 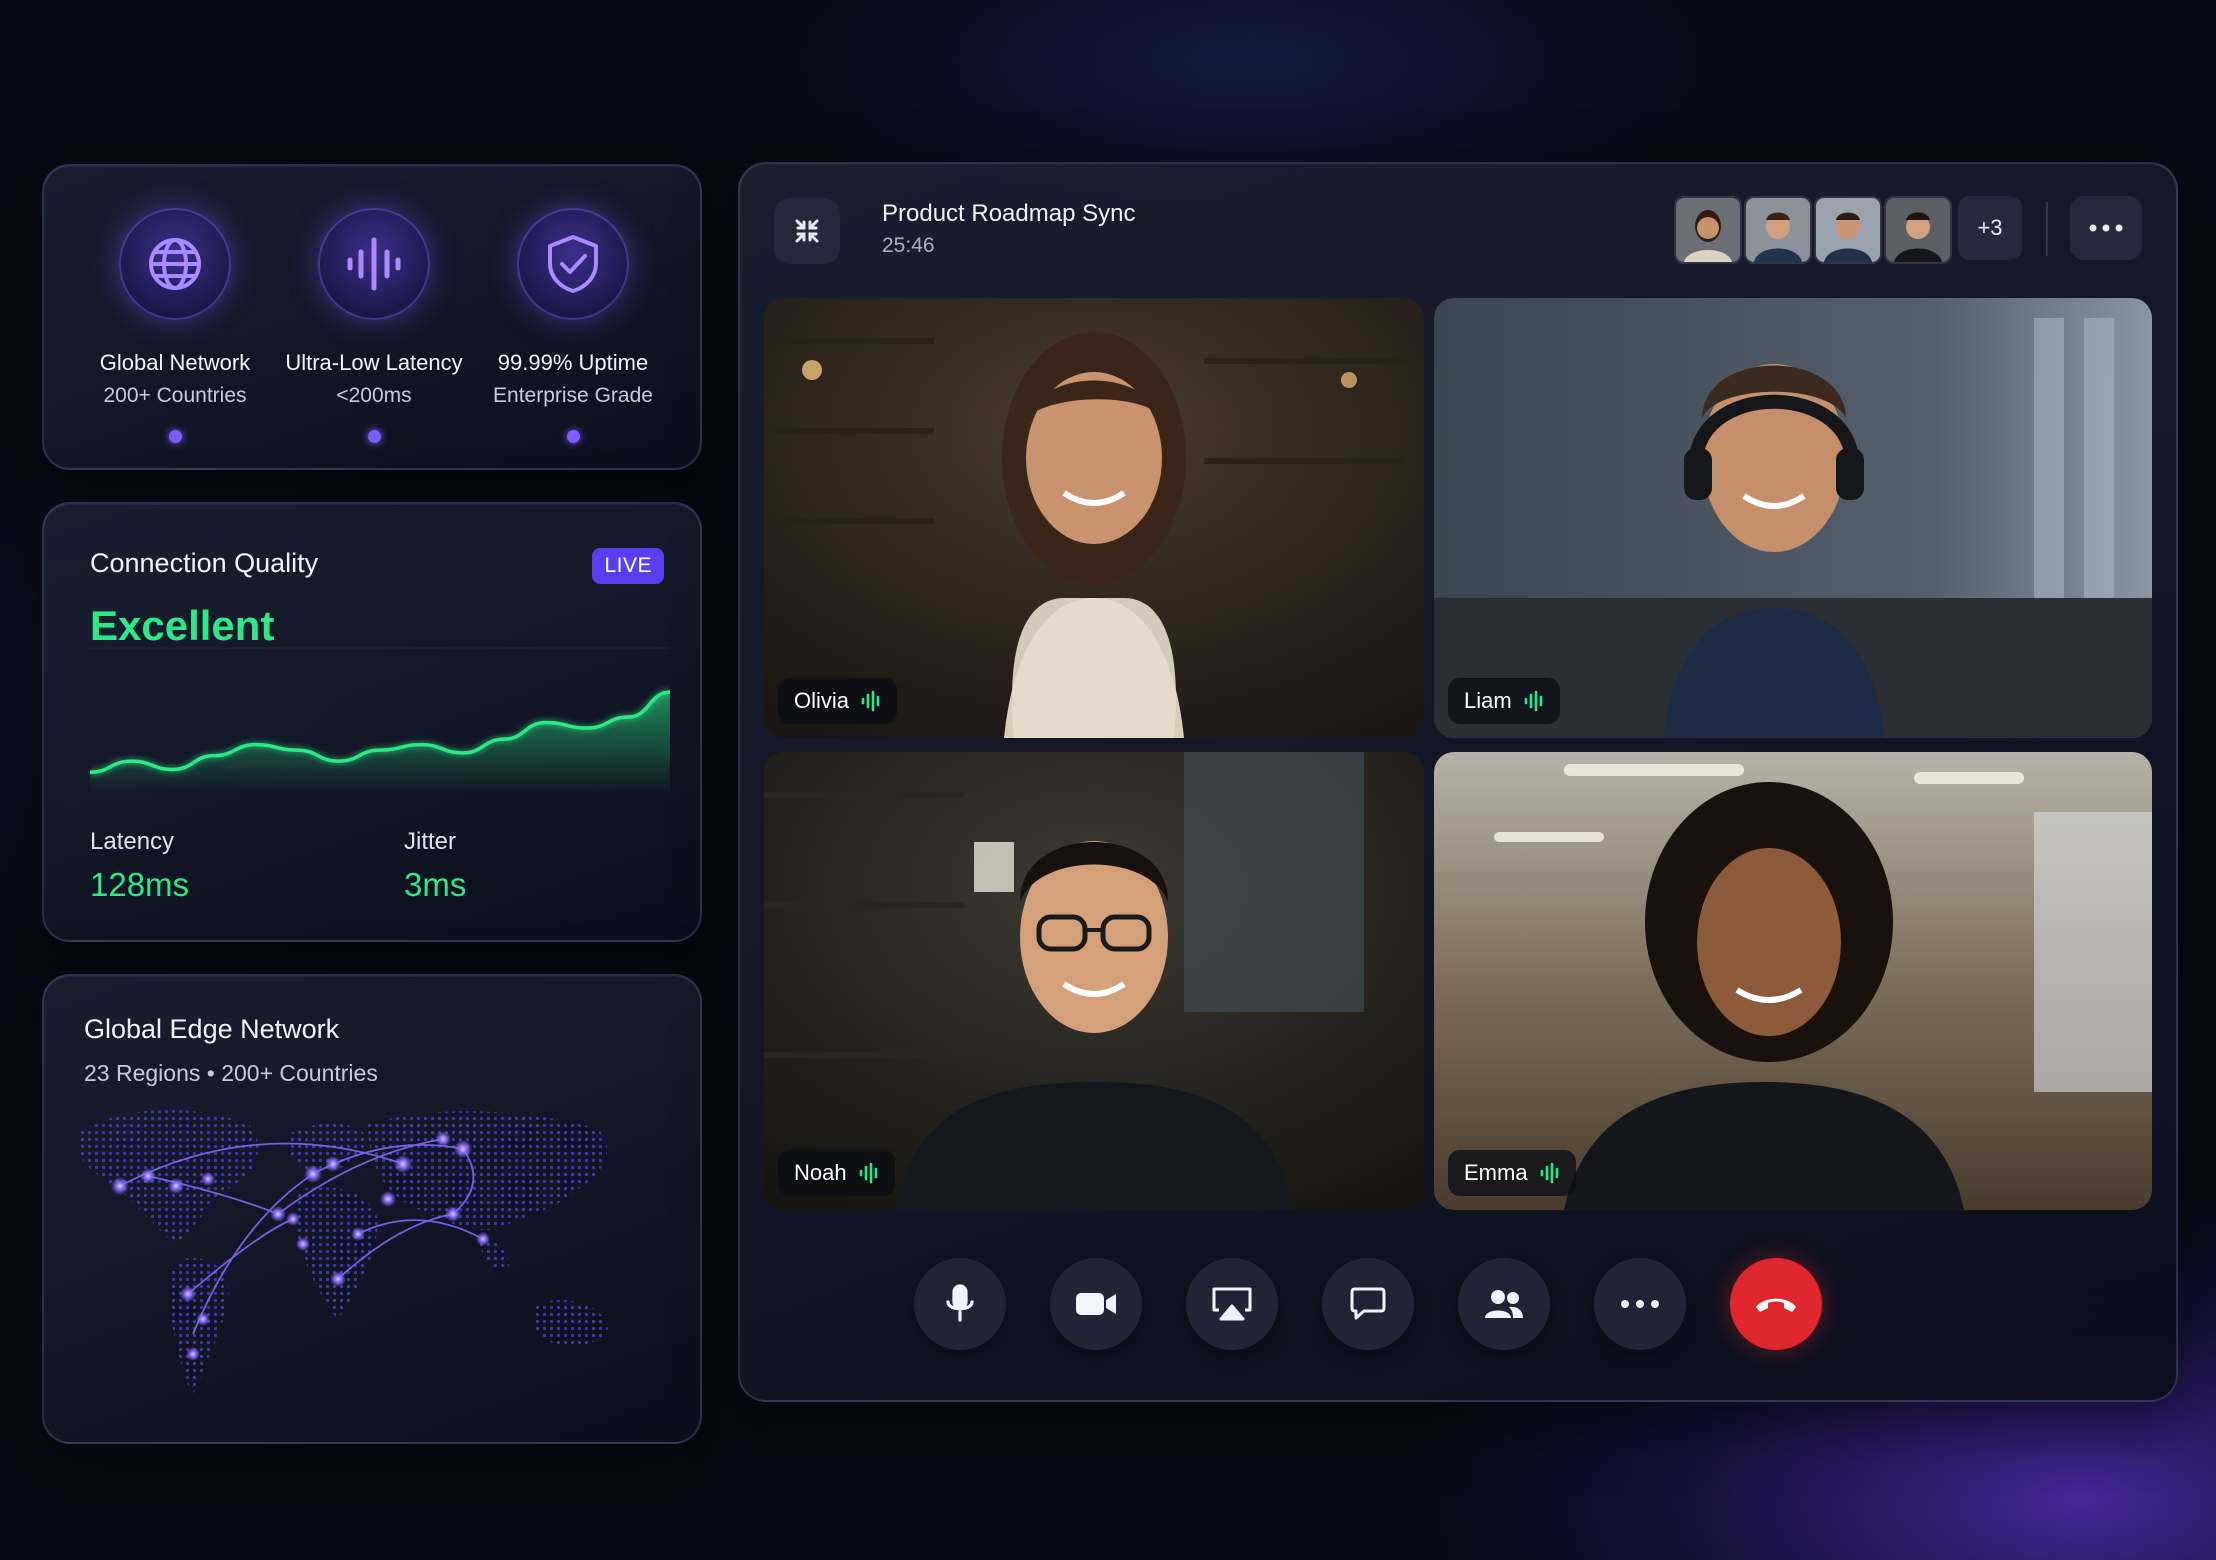 I want to click on jitter-value: 3ms, so click(x=435, y=884).